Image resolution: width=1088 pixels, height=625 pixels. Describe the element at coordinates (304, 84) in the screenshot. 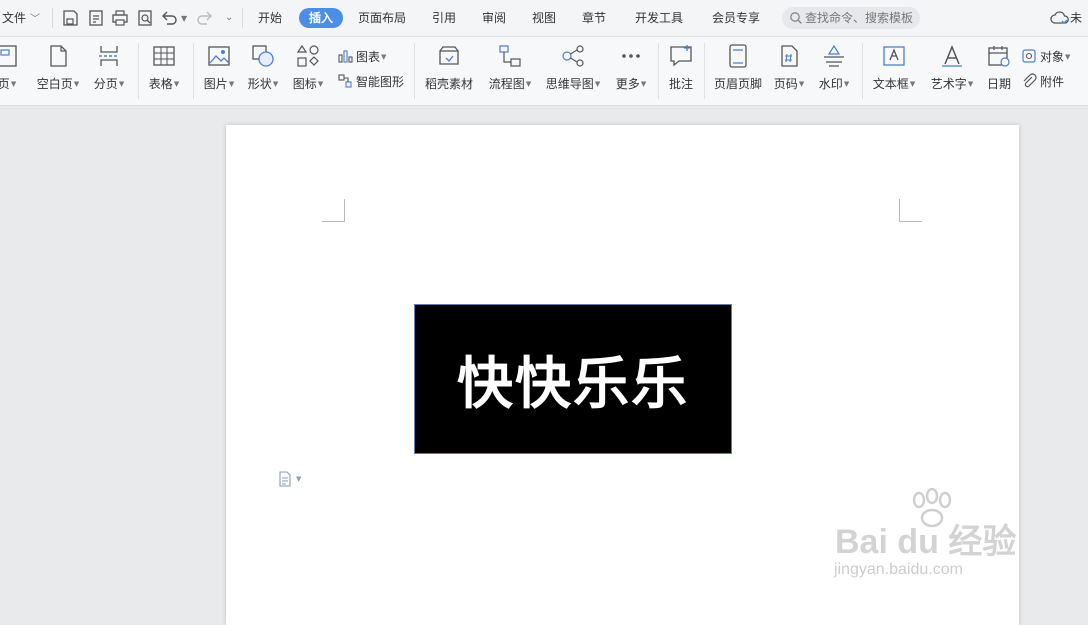

I see `icon-label: 图标` at that location.